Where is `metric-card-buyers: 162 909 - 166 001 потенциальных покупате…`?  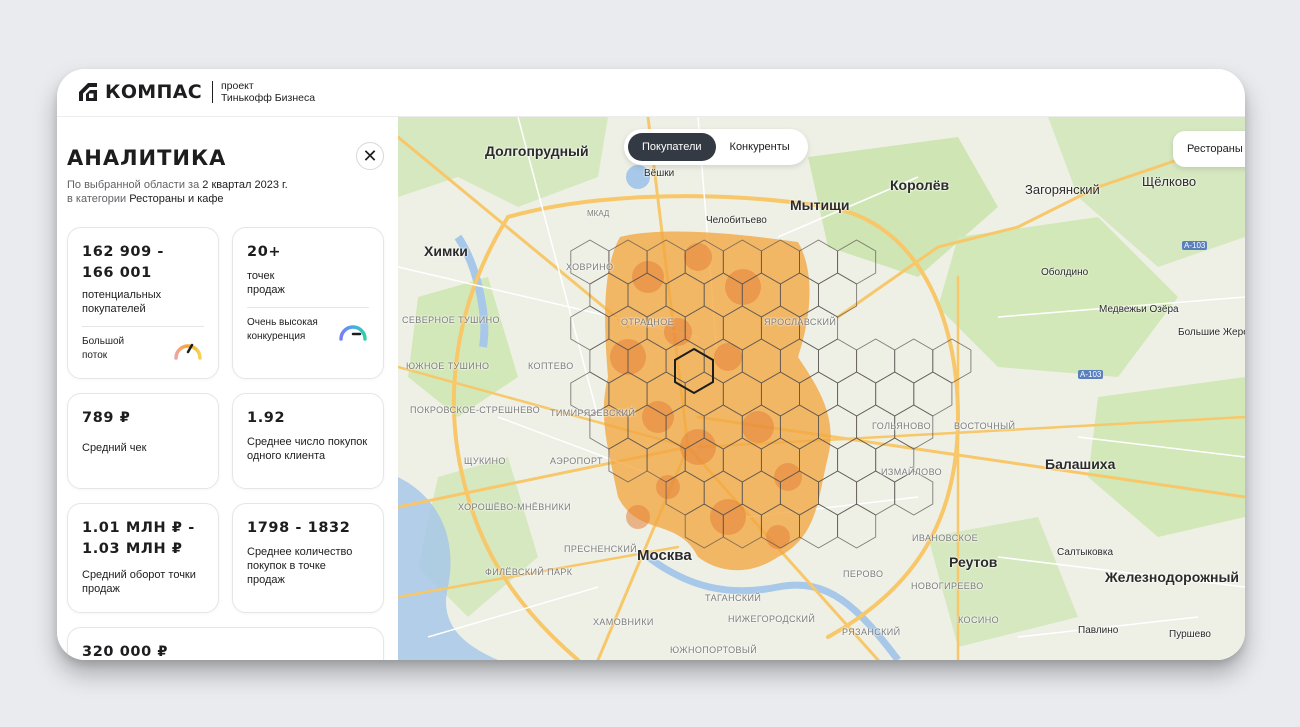 metric-card-buyers: 162 909 - 166 001 потенциальных покупате… is located at coordinates (143, 303).